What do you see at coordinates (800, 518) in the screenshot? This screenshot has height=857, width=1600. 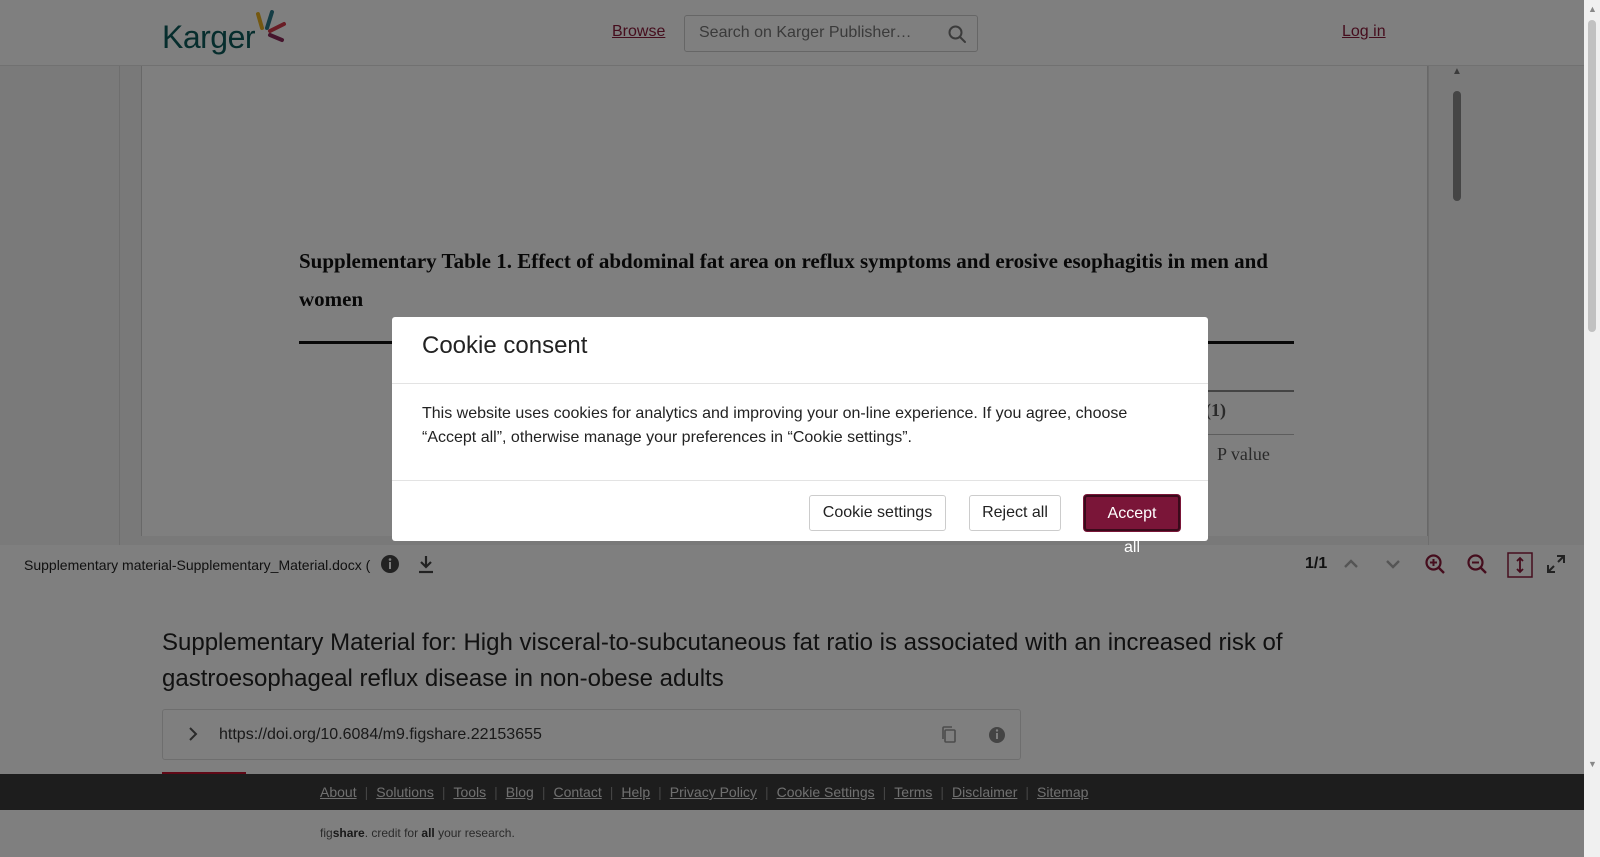 I see `dialog-footer: Cookie settings Reject all Accept all` at bounding box center [800, 518].